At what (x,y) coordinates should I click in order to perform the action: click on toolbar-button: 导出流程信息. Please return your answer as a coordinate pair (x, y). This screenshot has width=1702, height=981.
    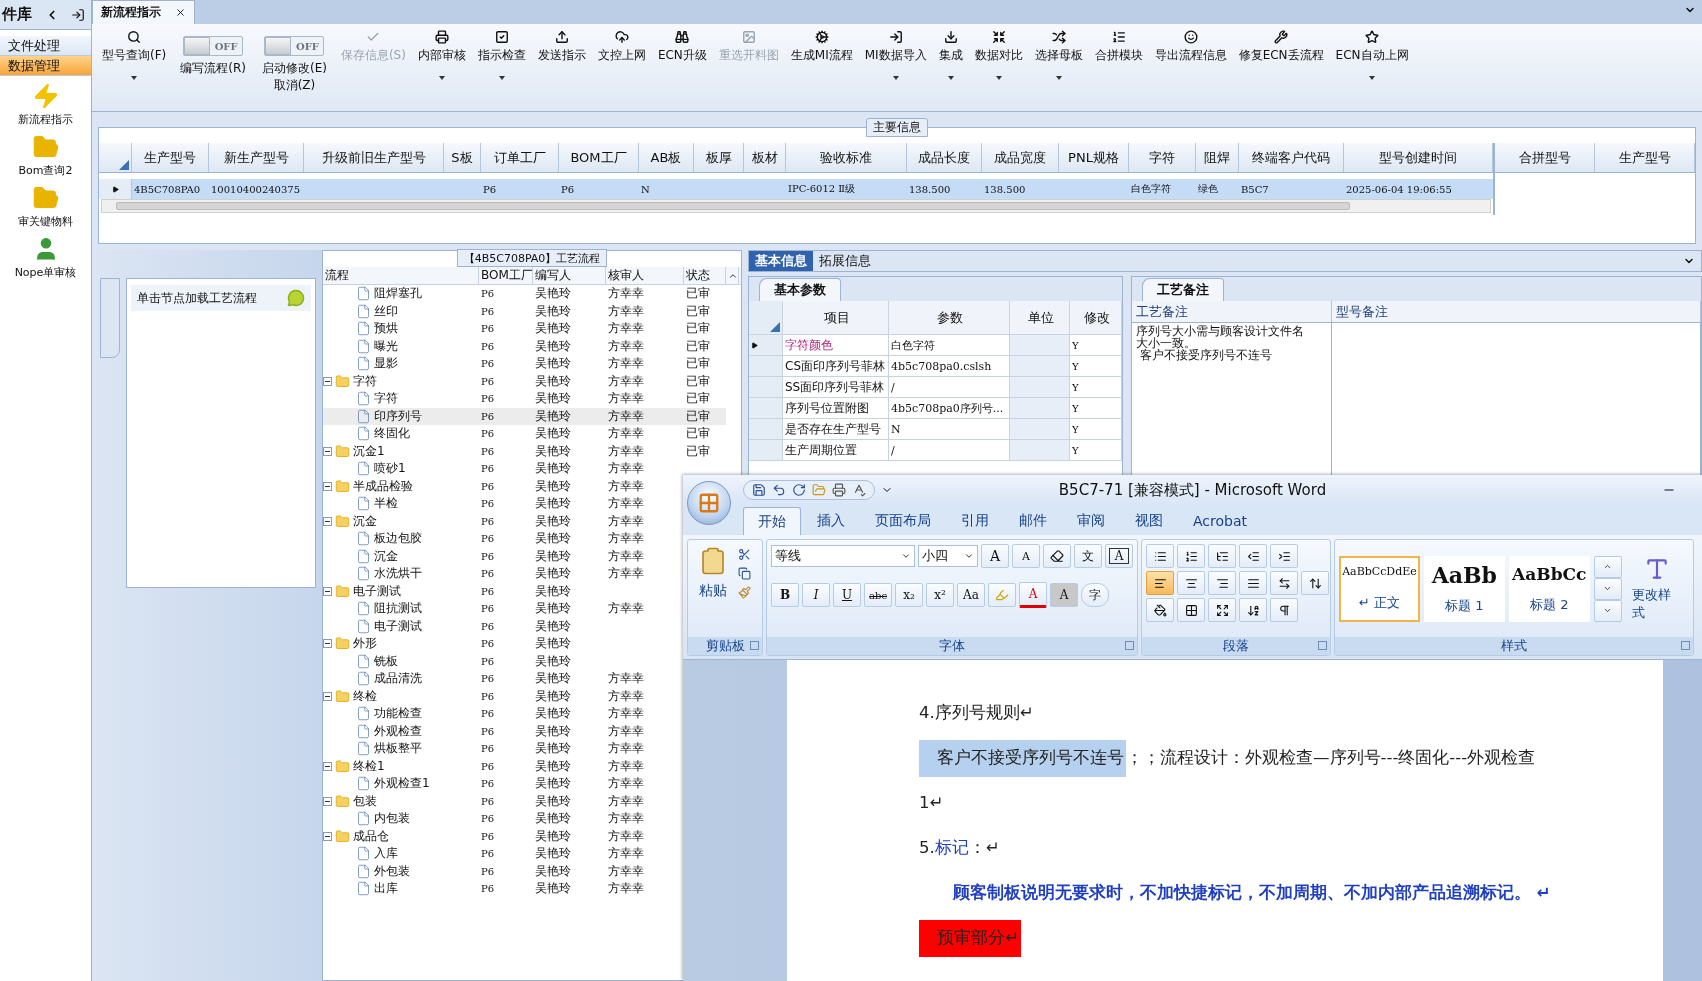
    Looking at the image, I should click on (1190, 47).